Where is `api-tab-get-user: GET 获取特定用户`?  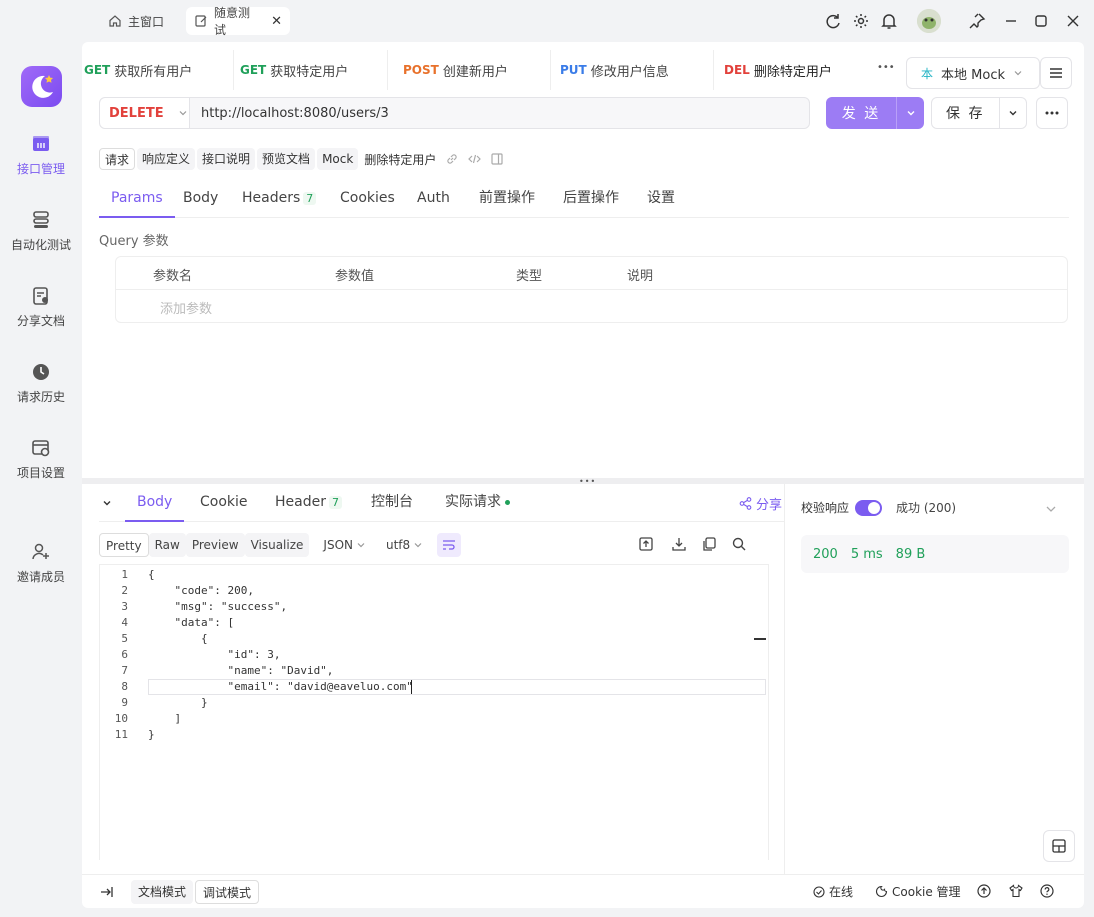
api-tab-get-user: GET 获取特定用户 is located at coordinates (309, 70).